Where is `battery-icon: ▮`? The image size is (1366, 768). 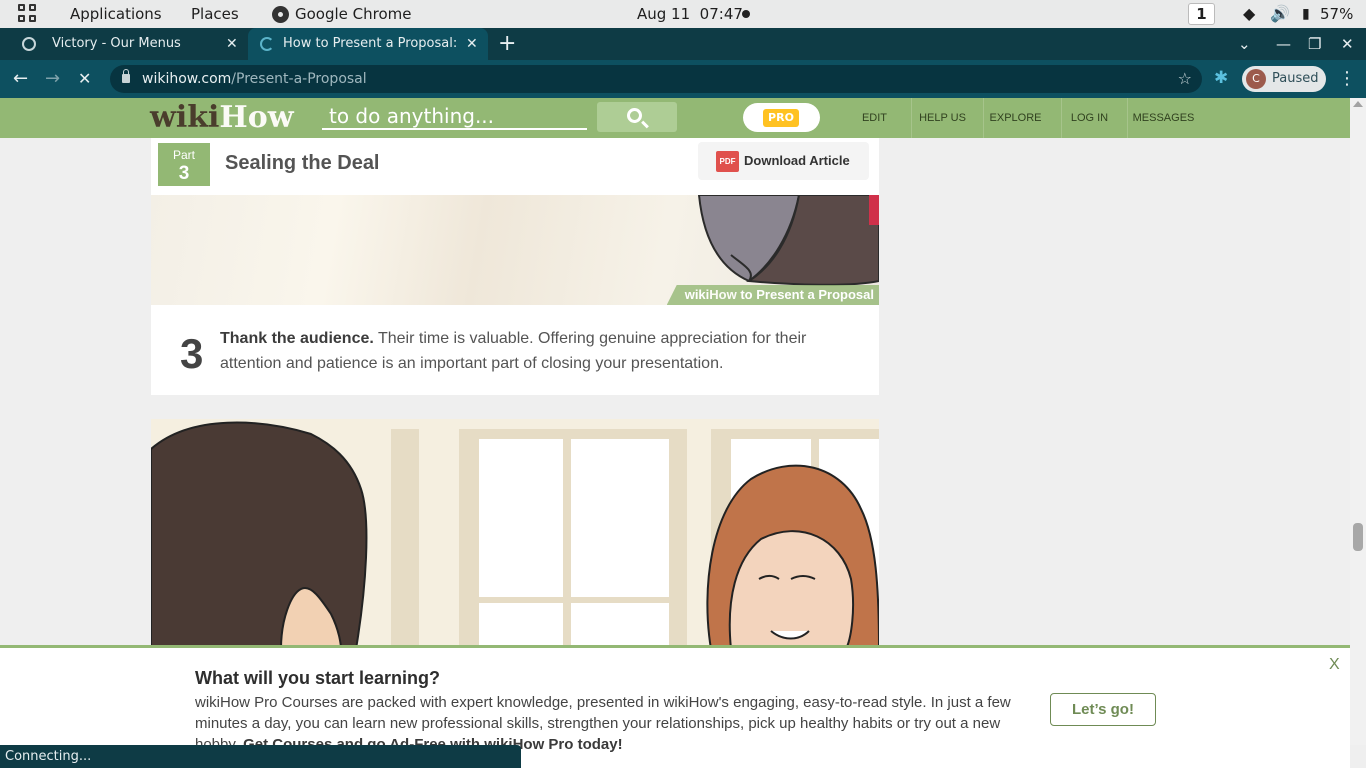 battery-icon: ▮ is located at coordinates (1306, 14).